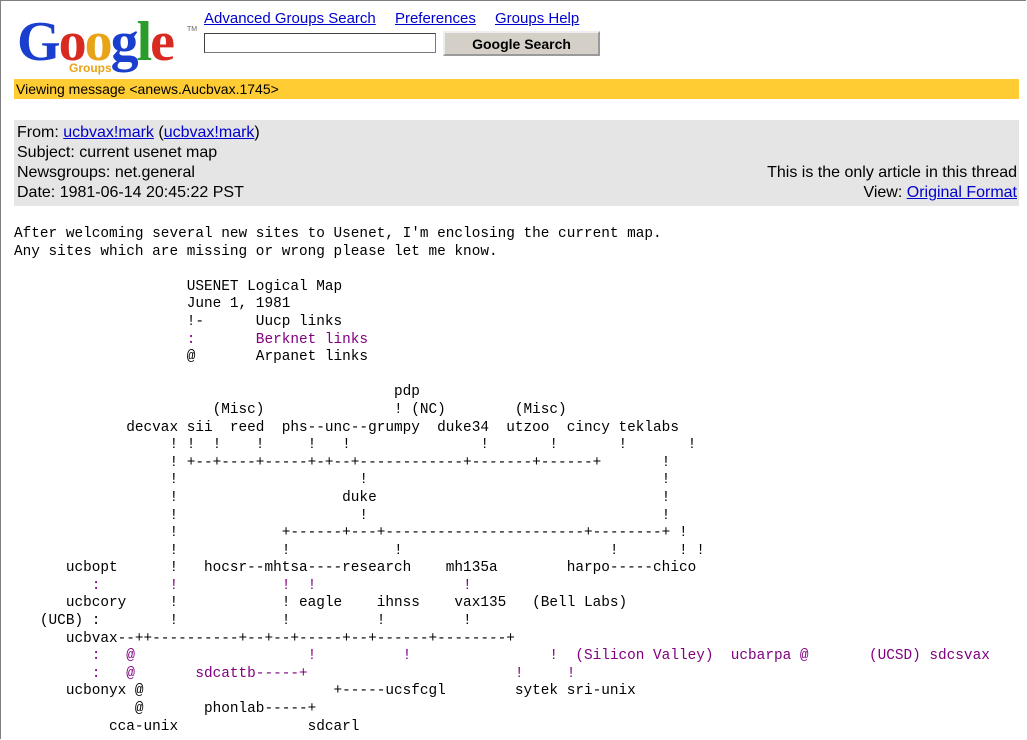 The width and height of the screenshot is (1027, 740). I want to click on body-text-segment: @ phonlab-----+, so click(165, 709).